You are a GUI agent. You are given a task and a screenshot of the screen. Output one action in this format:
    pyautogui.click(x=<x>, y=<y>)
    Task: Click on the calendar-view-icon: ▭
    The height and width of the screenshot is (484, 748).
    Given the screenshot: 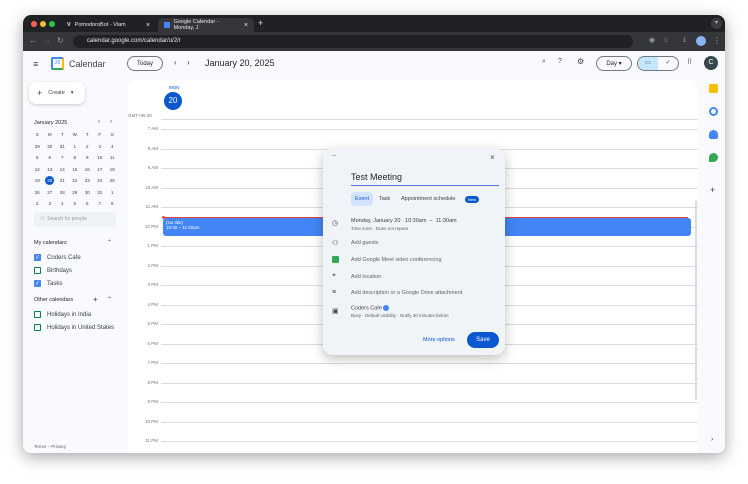 What is the action you would take?
    pyautogui.click(x=648, y=63)
    